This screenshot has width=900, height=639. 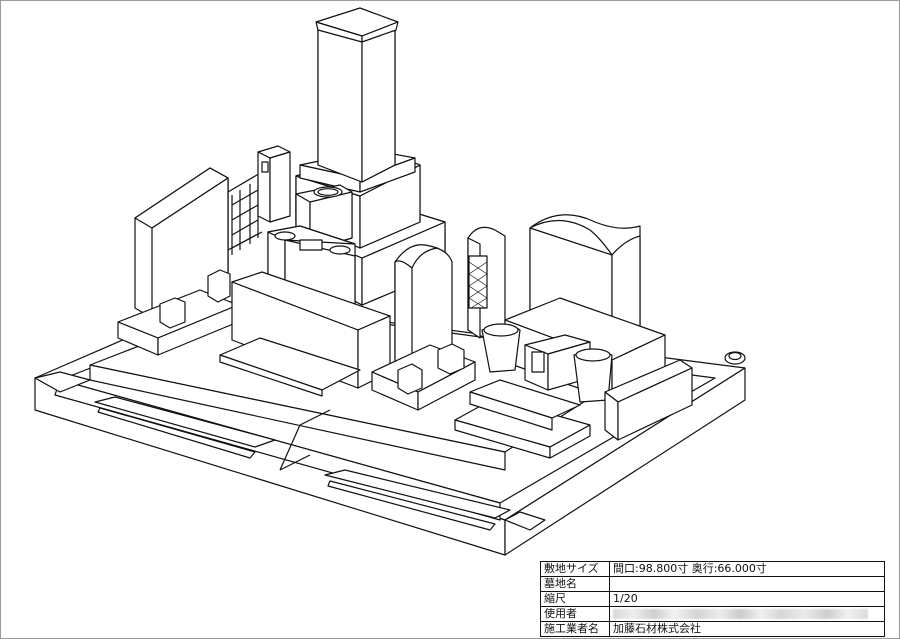 I want to click on site-size-row: 敷地サイズ 間口:98.800寸 奥行:66.000寸, so click(x=712, y=569).